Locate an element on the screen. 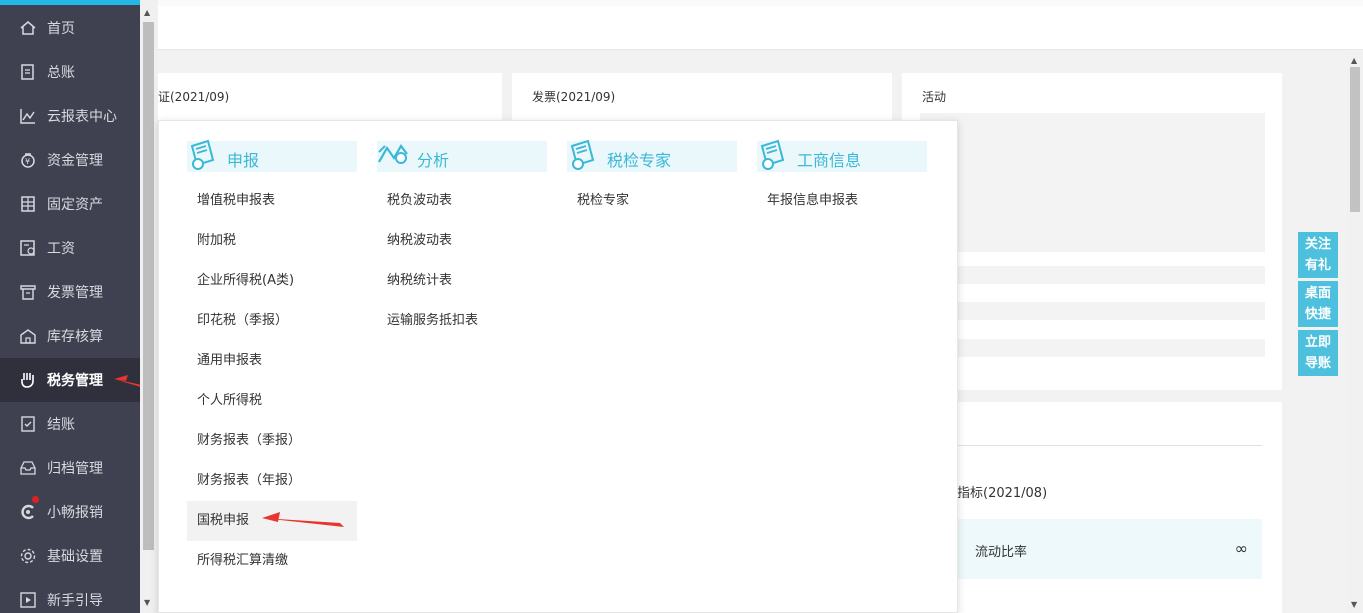  tax-expert-doc-icon is located at coordinates (582, 154).